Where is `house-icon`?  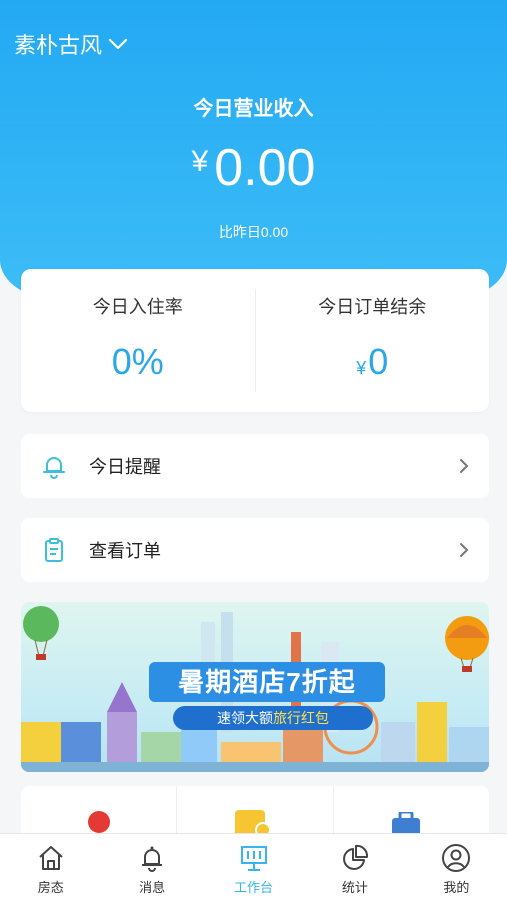
house-icon is located at coordinates (51, 858).